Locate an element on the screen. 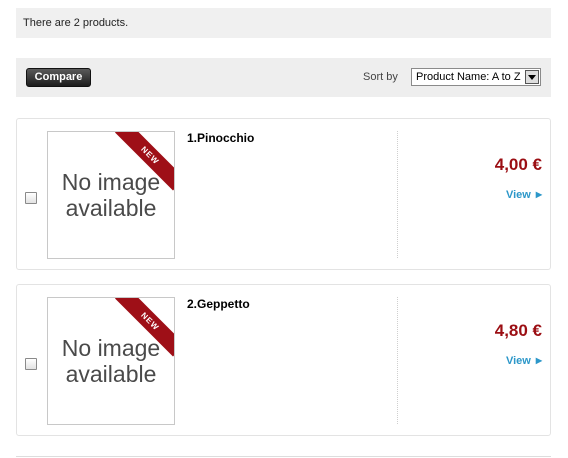 The height and width of the screenshot is (458, 568). sort-by-label: Sort by is located at coordinates (380, 77).